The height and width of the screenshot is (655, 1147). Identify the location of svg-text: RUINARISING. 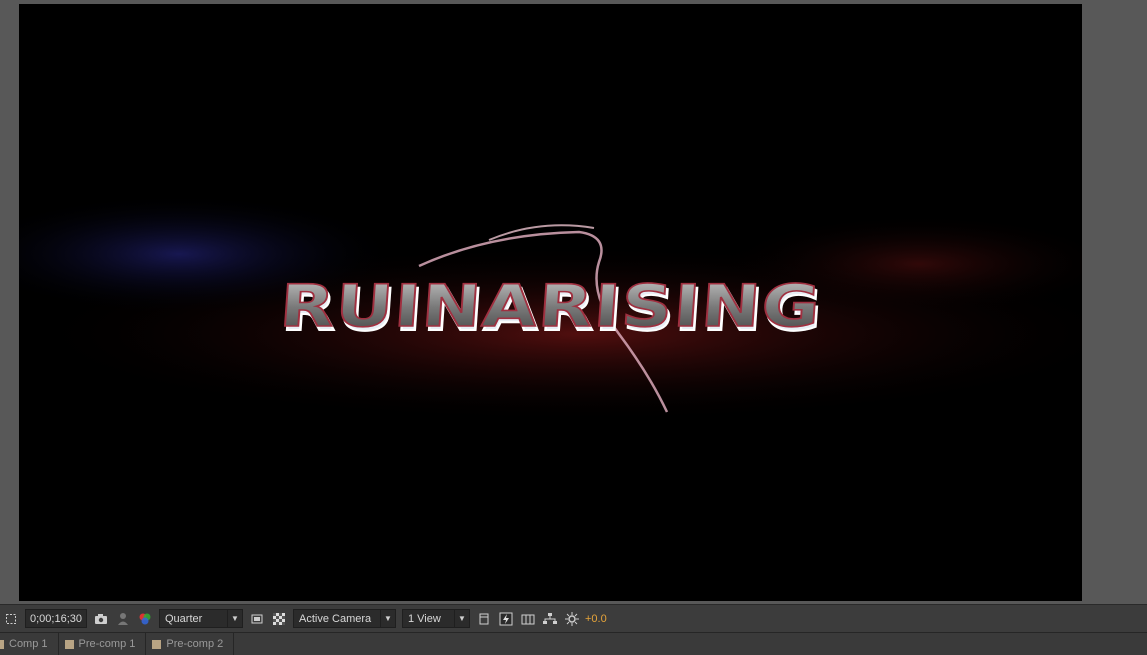
(550, 306).